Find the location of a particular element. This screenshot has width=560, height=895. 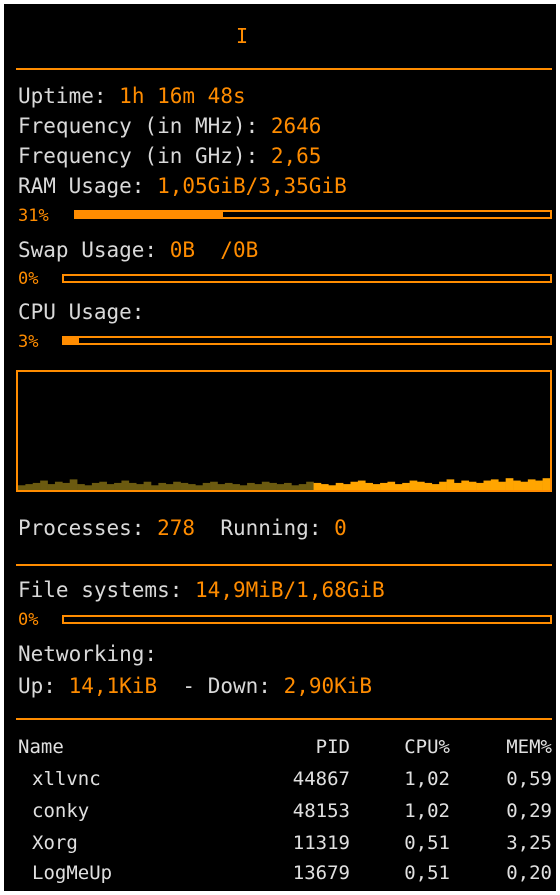

filesystems-label: File systems: is located at coordinates (100, 590).